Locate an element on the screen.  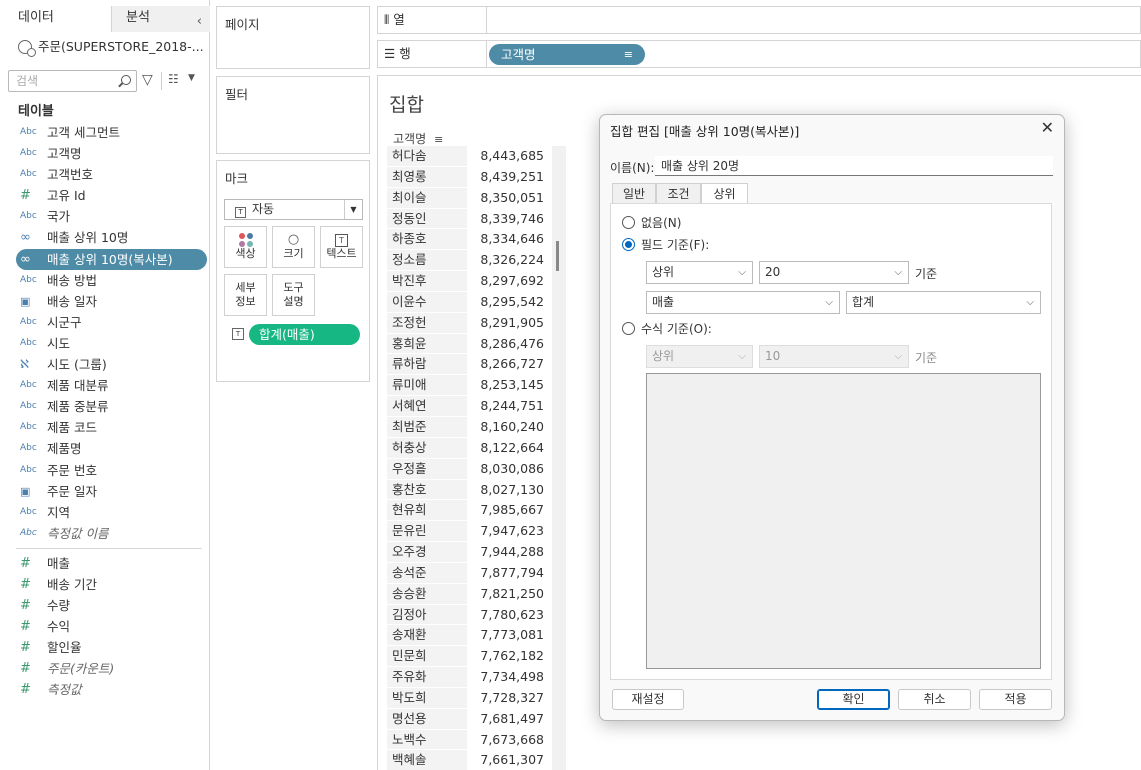
table-row: 노백수 7,673,668 is located at coordinates (477, 740).